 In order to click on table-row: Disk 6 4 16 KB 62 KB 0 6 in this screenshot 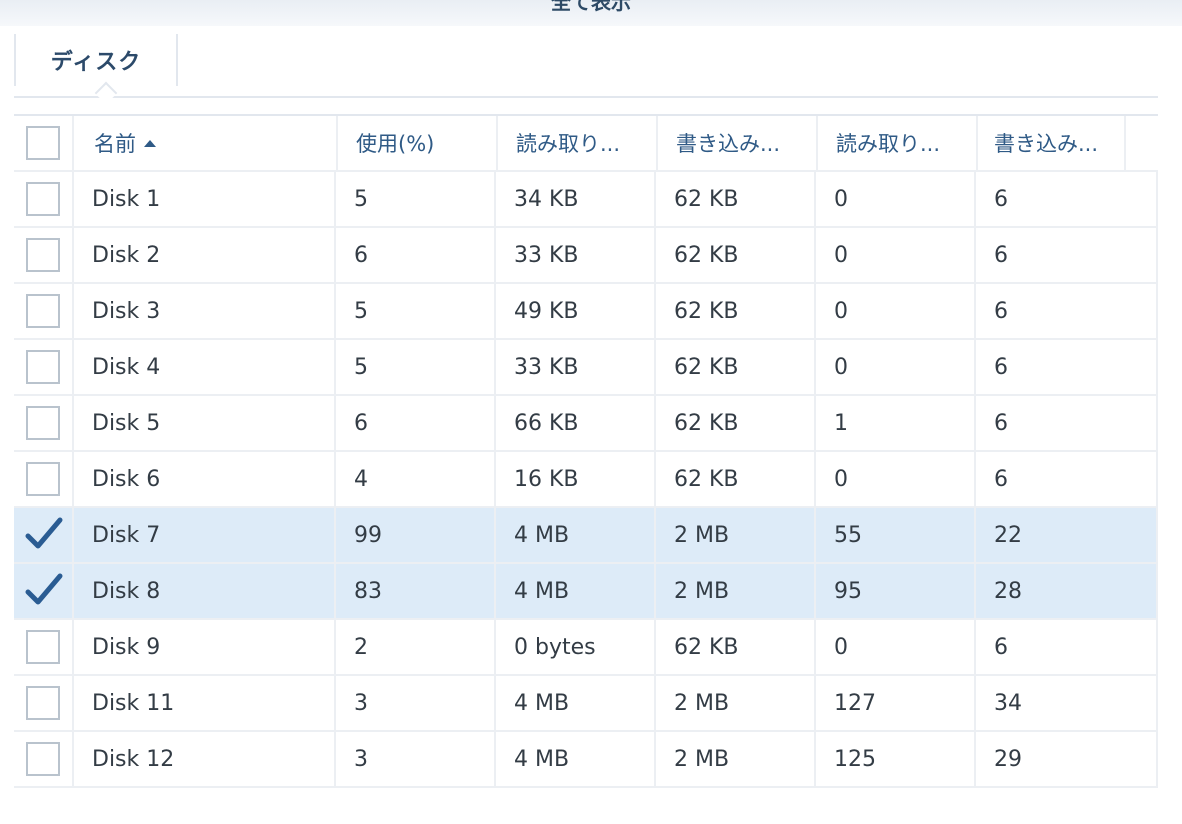, I will do `click(586, 480)`.